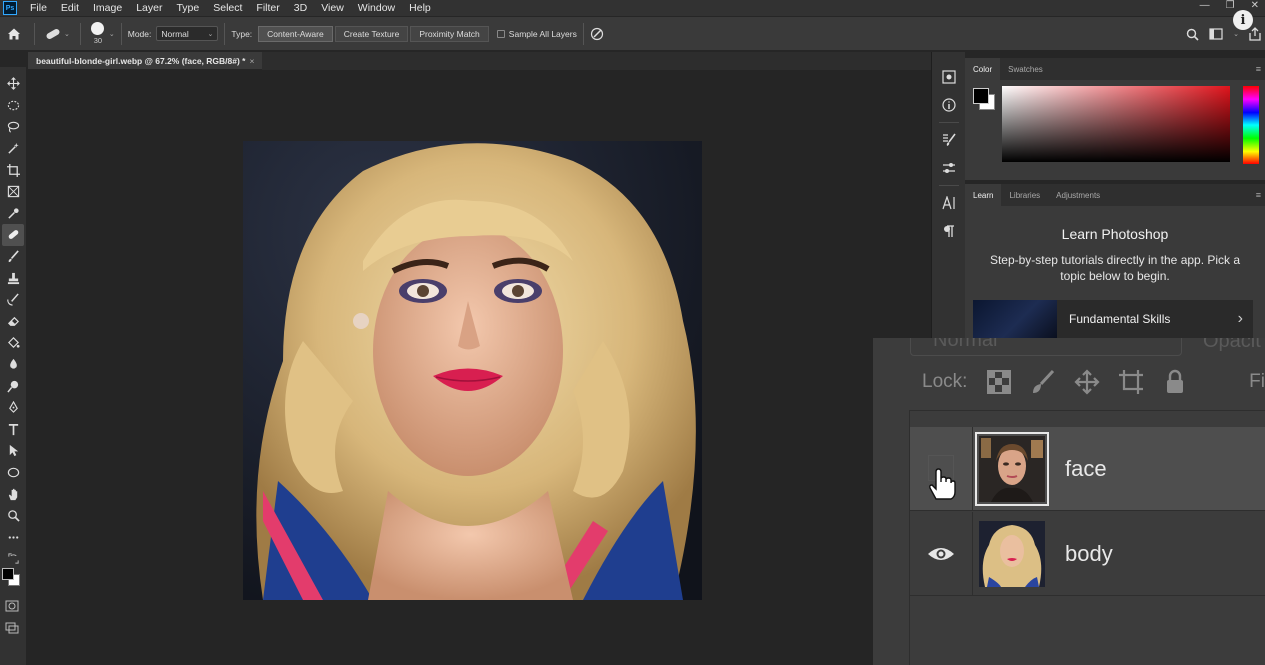 The width and height of the screenshot is (1265, 665). What do you see at coordinates (149, 8) in the screenshot?
I see `menu-layer: Layer` at bounding box center [149, 8].